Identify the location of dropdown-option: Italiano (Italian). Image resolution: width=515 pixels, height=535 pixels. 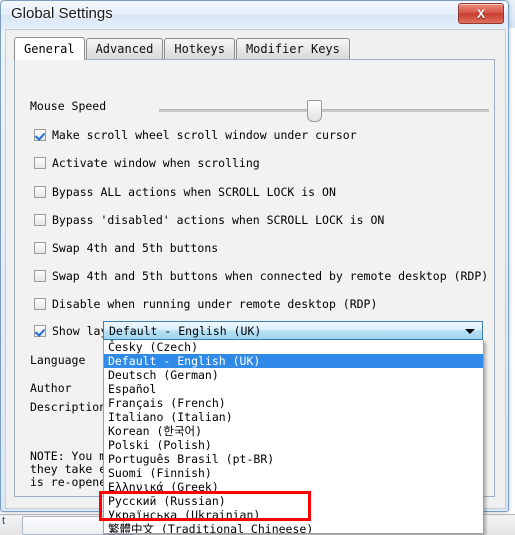
(293, 417).